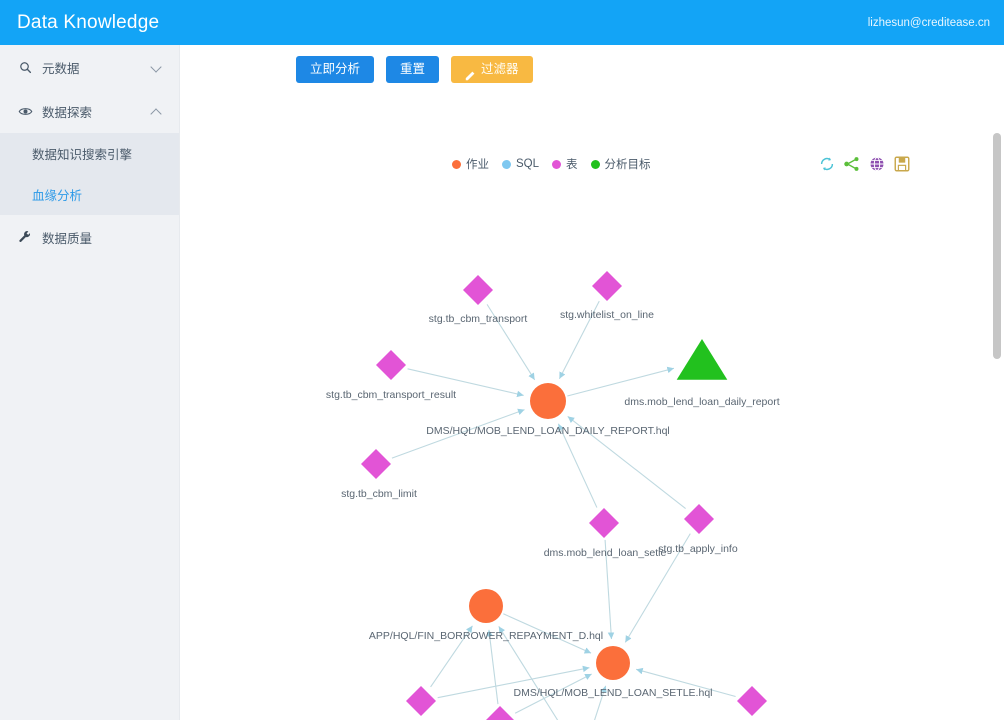  What do you see at coordinates (607, 315) in the screenshot?
I see `graph-node-label: stg.whitelist_on_line` at bounding box center [607, 315].